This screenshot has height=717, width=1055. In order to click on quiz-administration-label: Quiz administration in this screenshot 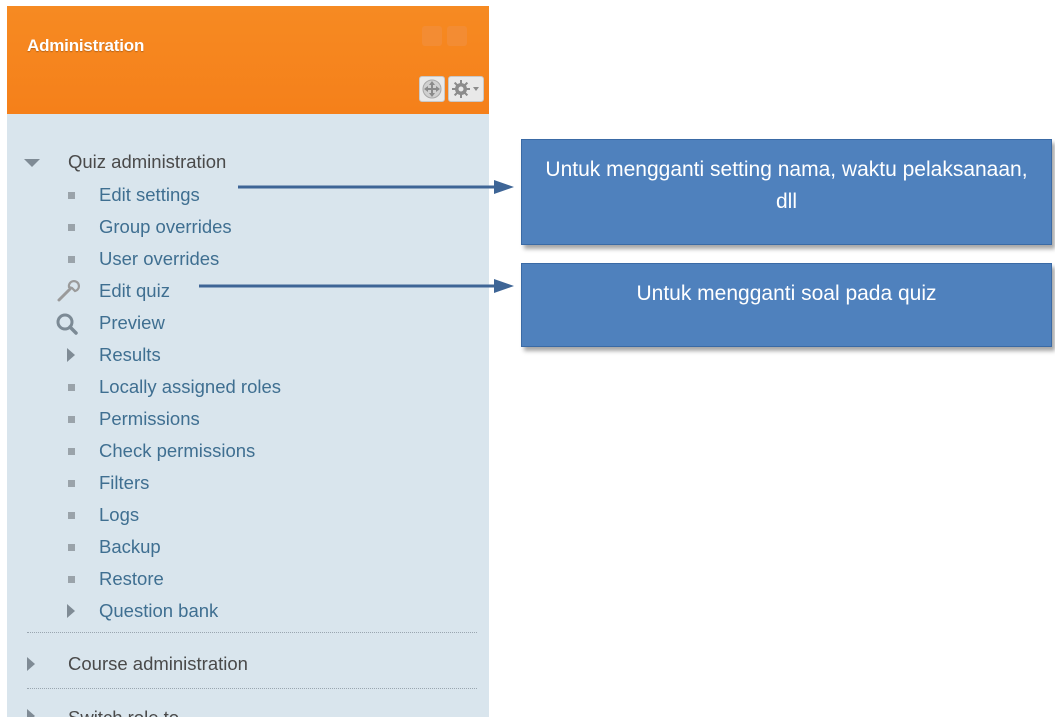, I will do `click(147, 161)`.